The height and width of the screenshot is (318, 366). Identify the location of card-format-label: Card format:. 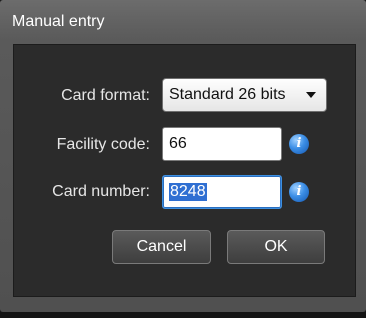
(105, 95).